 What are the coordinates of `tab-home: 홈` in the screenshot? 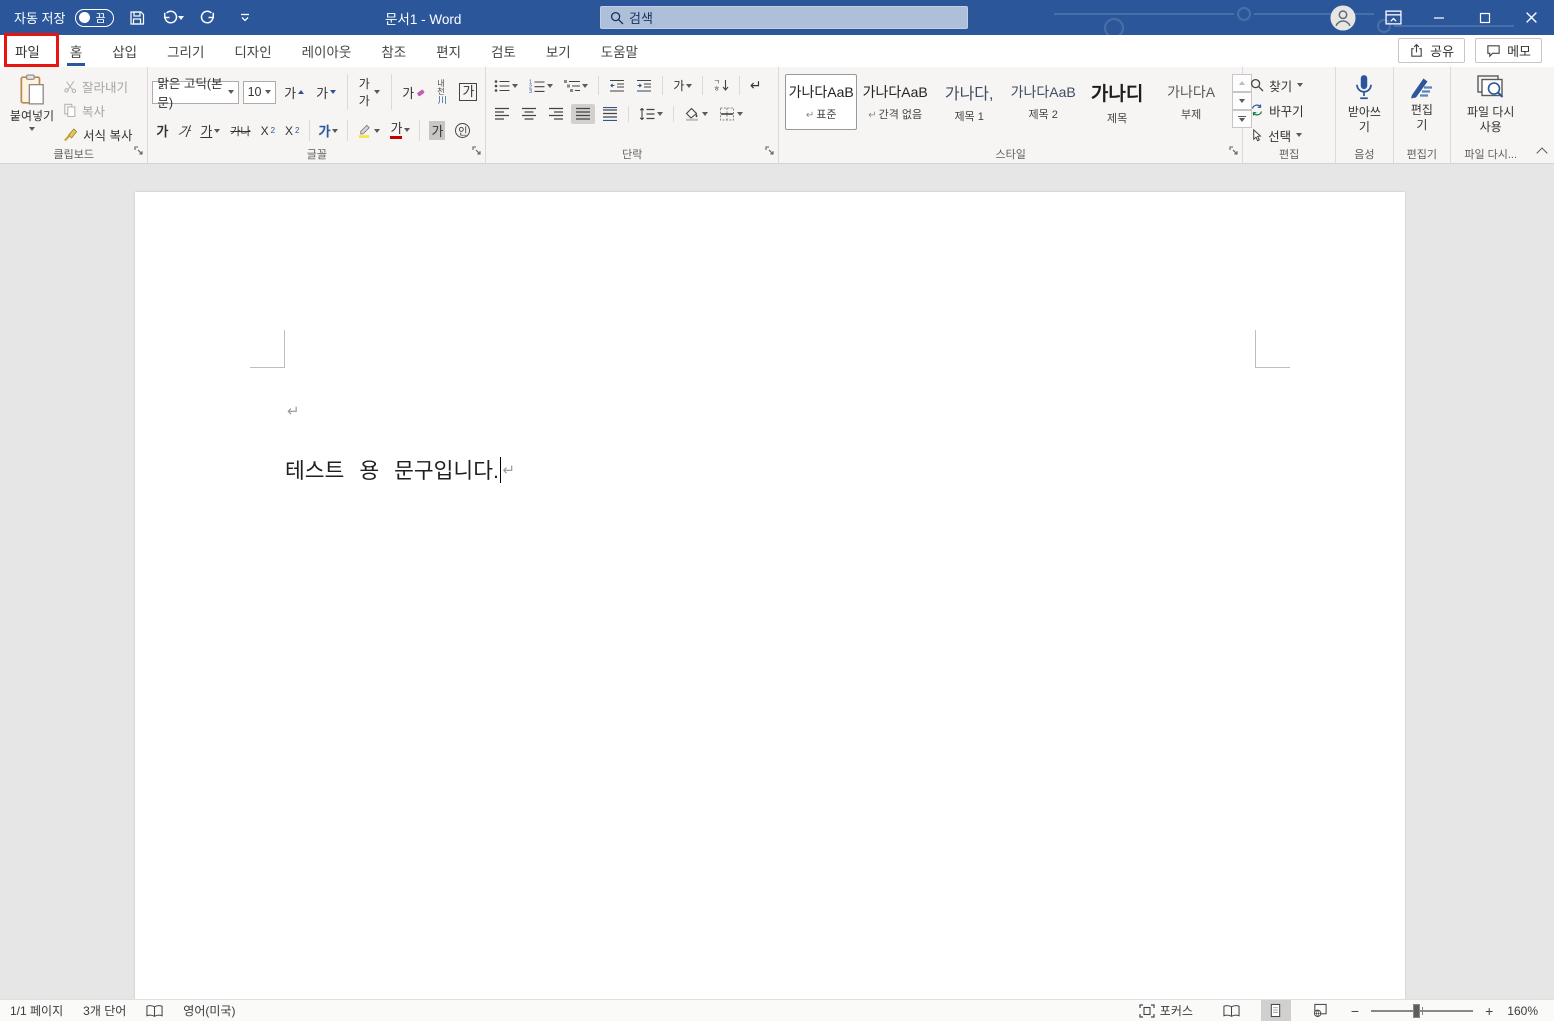 It's located at (76, 51).